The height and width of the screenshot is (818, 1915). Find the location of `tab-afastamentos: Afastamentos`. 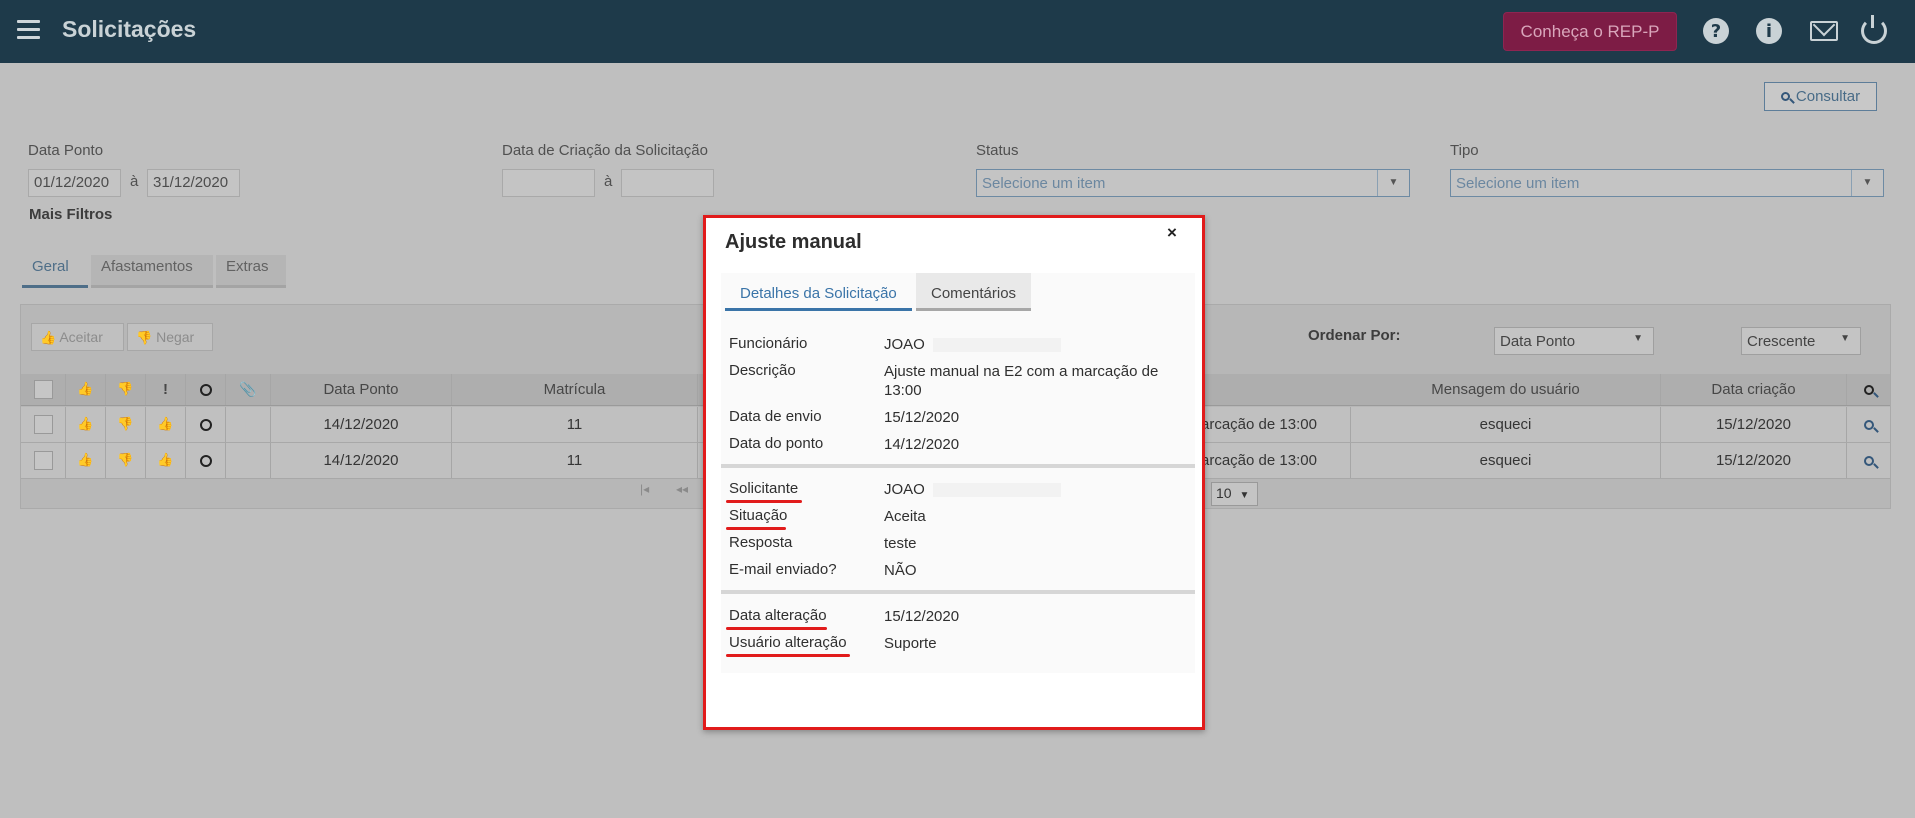

tab-afastamentos: Afastamentos is located at coordinates (152, 271).